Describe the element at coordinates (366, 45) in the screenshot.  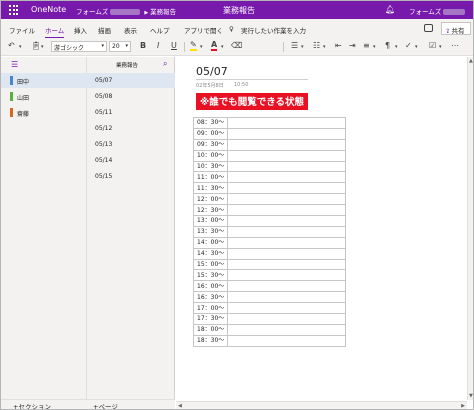
I see `align-icon: ≡` at that location.